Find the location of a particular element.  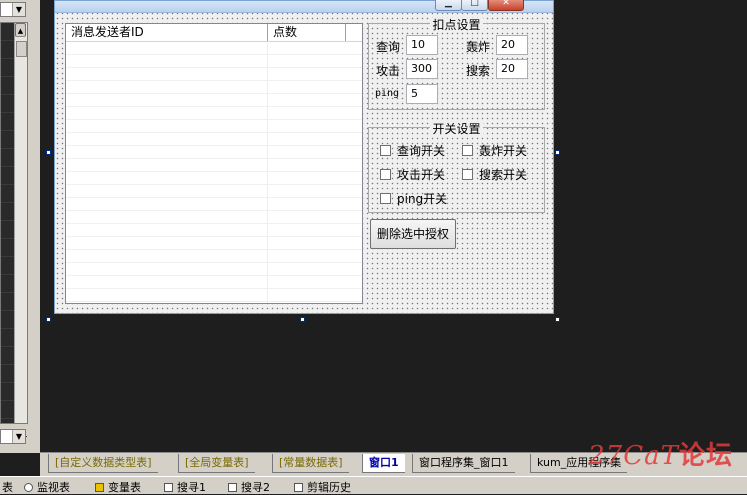

attack-cost-input: 300 is located at coordinates (422, 69).